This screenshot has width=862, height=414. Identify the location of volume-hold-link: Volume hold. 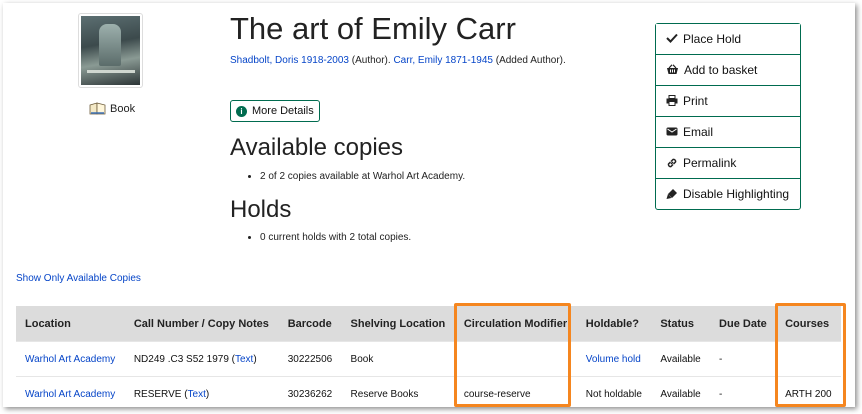
(613, 359).